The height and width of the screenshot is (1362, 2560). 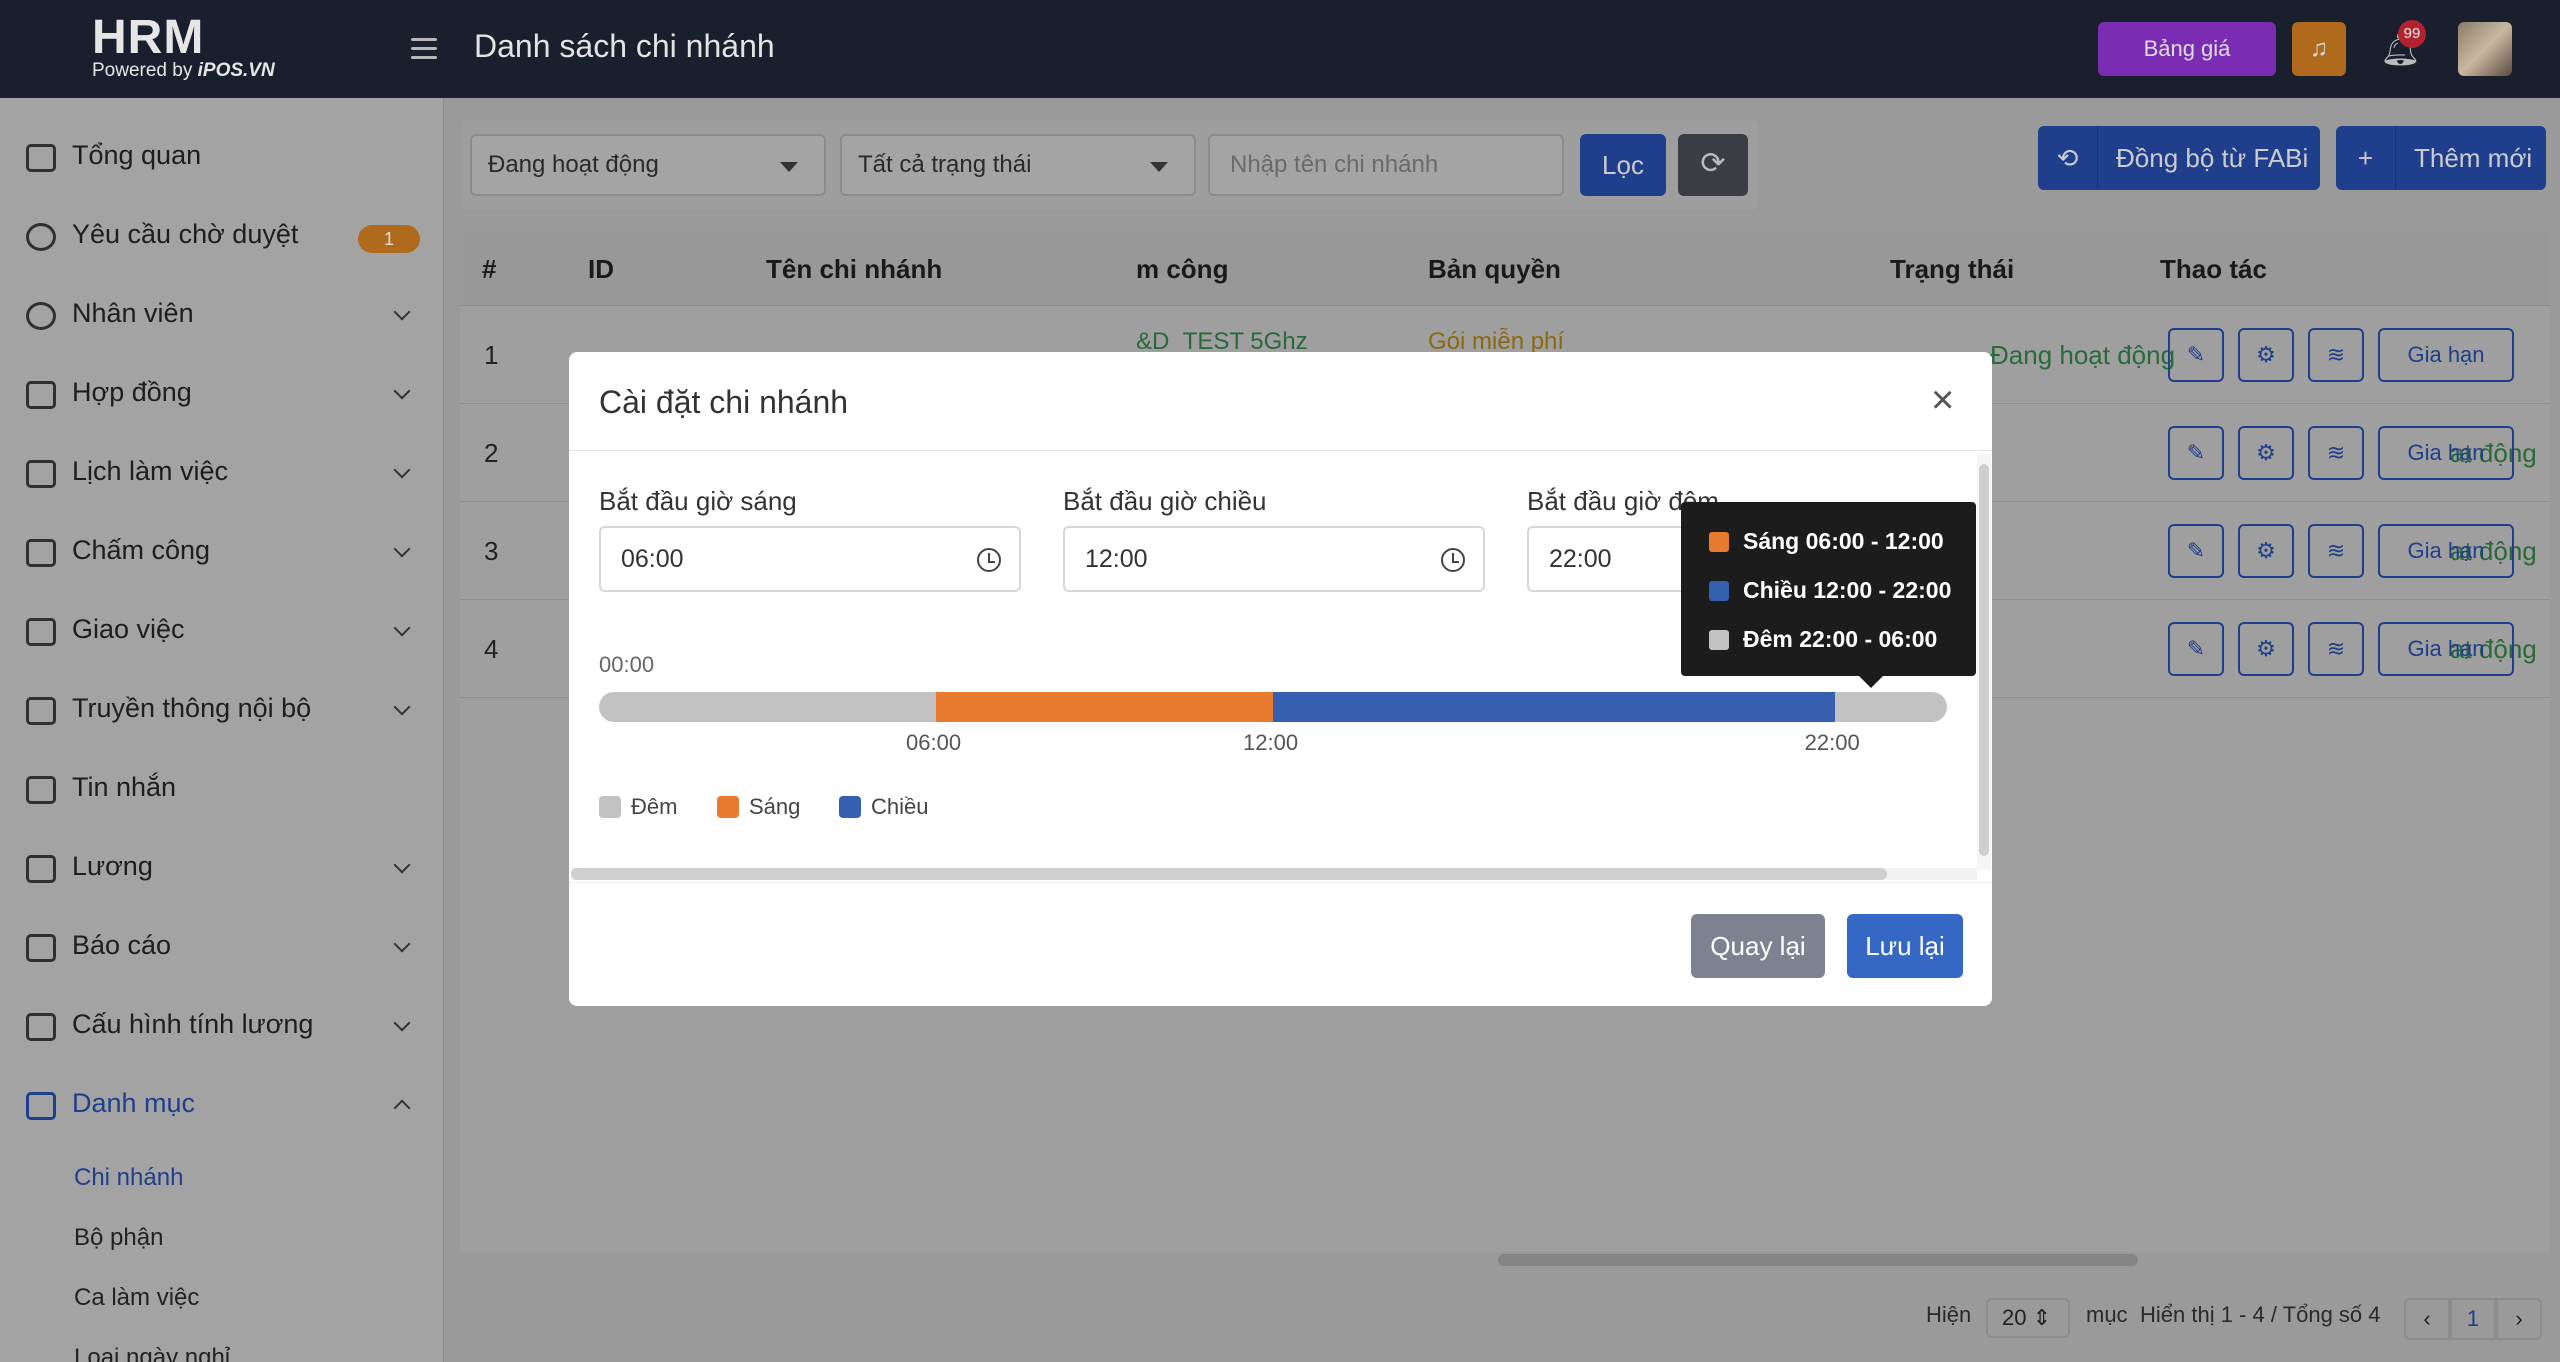 I want to click on sidebar-item-messages: Tin nhắn, so click(x=222, y=789).